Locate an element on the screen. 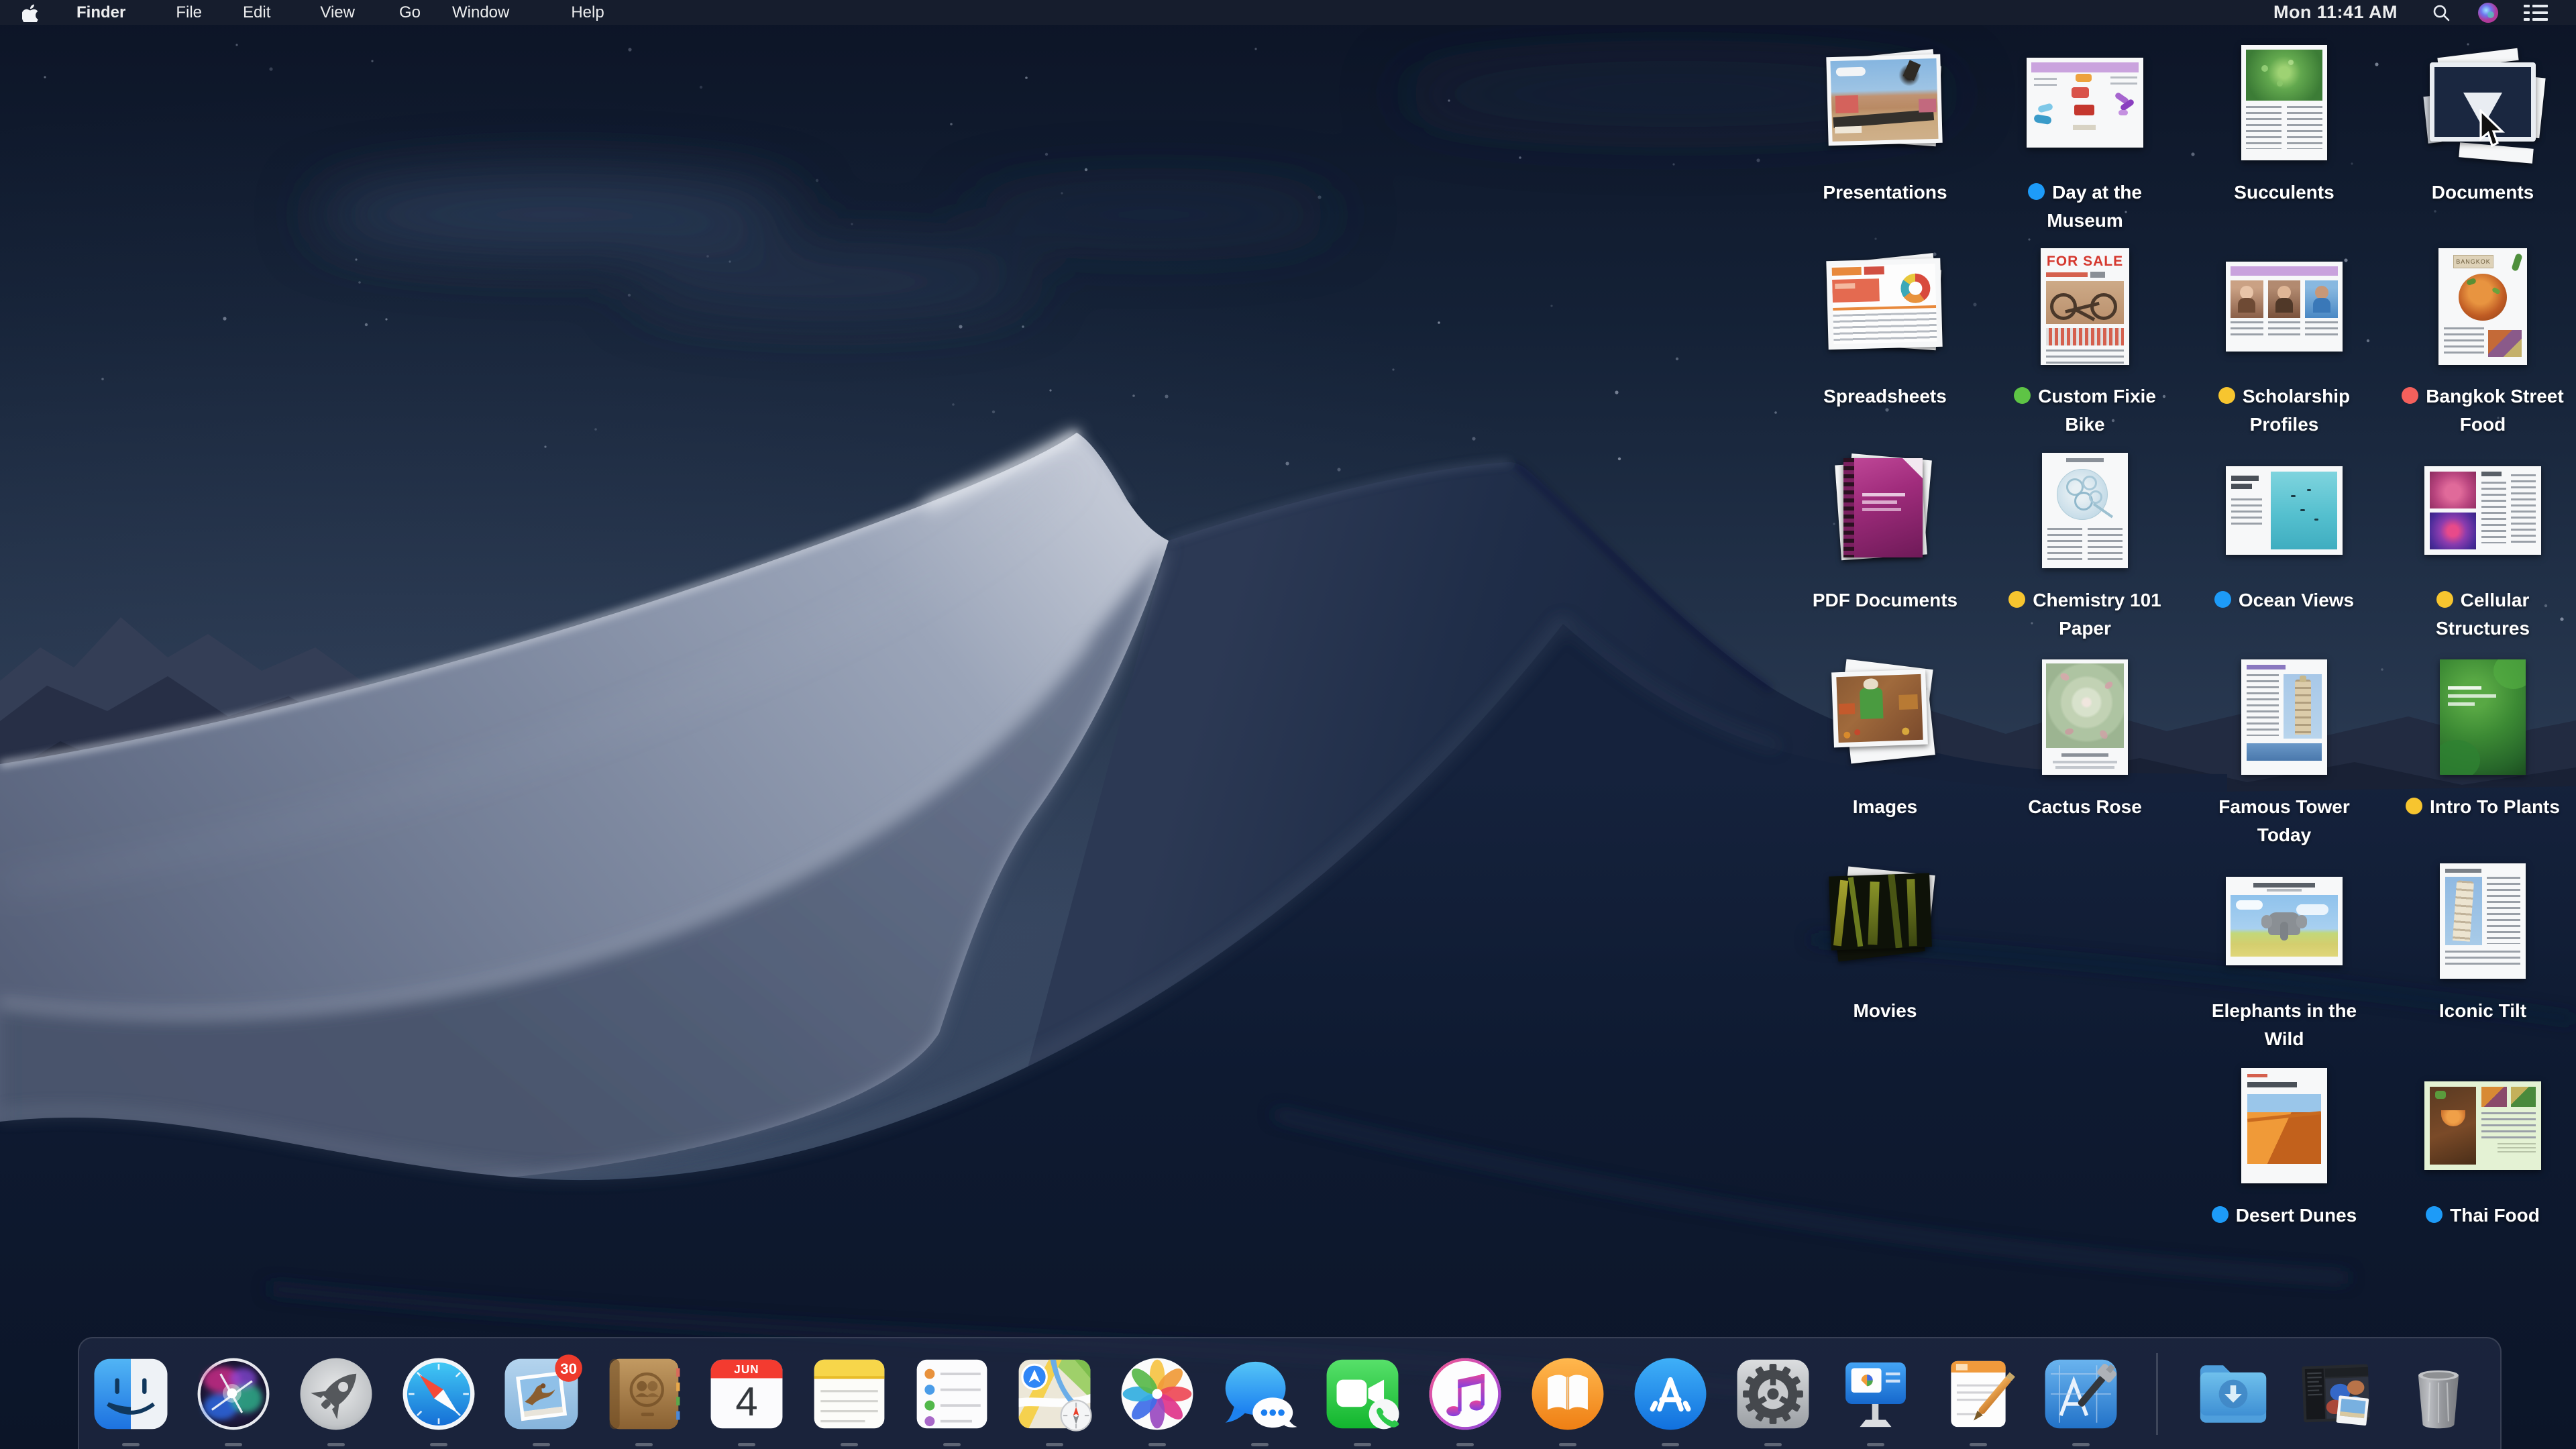 This screenshot has width=2576, height=1449. svg-text: 30 is located at coordinates (568, 1368).